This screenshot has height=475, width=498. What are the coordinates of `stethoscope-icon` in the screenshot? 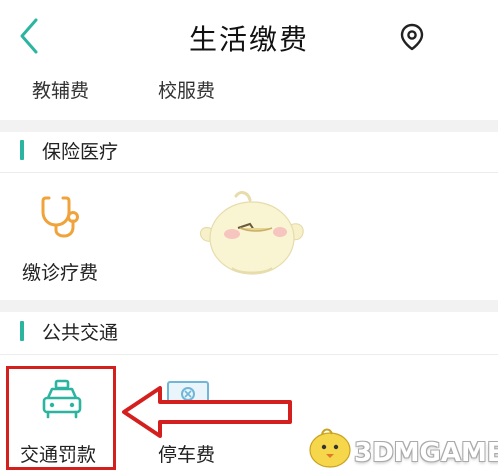 It's located at (60, 217).